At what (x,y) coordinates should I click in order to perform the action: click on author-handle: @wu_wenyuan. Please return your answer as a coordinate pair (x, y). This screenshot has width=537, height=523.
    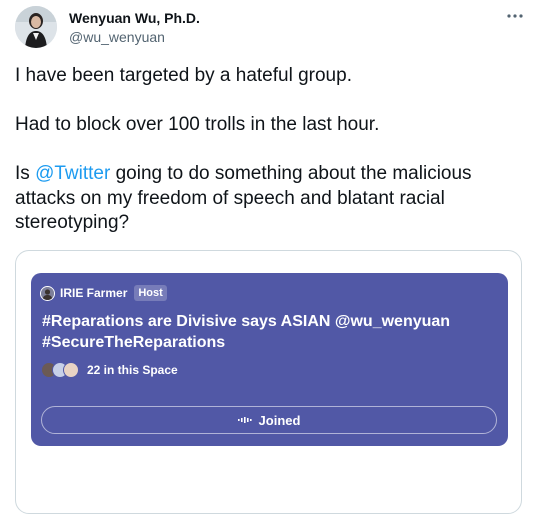
    Looking at the image, I should click on (117, 37).